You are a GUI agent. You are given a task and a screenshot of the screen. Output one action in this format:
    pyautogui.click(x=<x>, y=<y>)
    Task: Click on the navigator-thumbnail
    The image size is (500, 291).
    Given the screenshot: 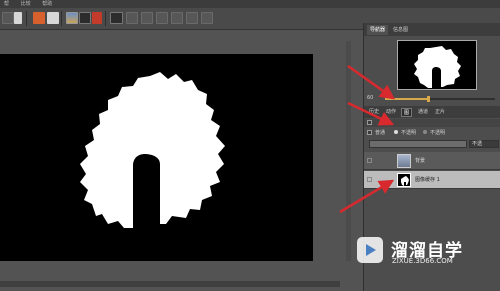 What is the action you would take?
    pyautogui.click(x=437, y=65)
    